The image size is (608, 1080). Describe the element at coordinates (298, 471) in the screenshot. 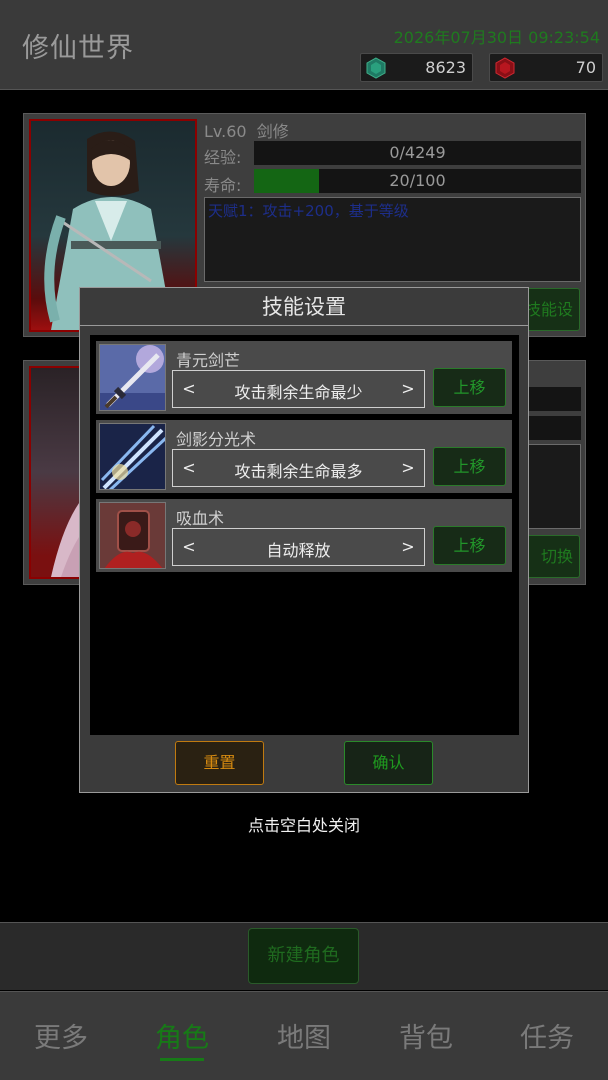

I see `target-option-value: 攻击剩余生命最多` at that location.